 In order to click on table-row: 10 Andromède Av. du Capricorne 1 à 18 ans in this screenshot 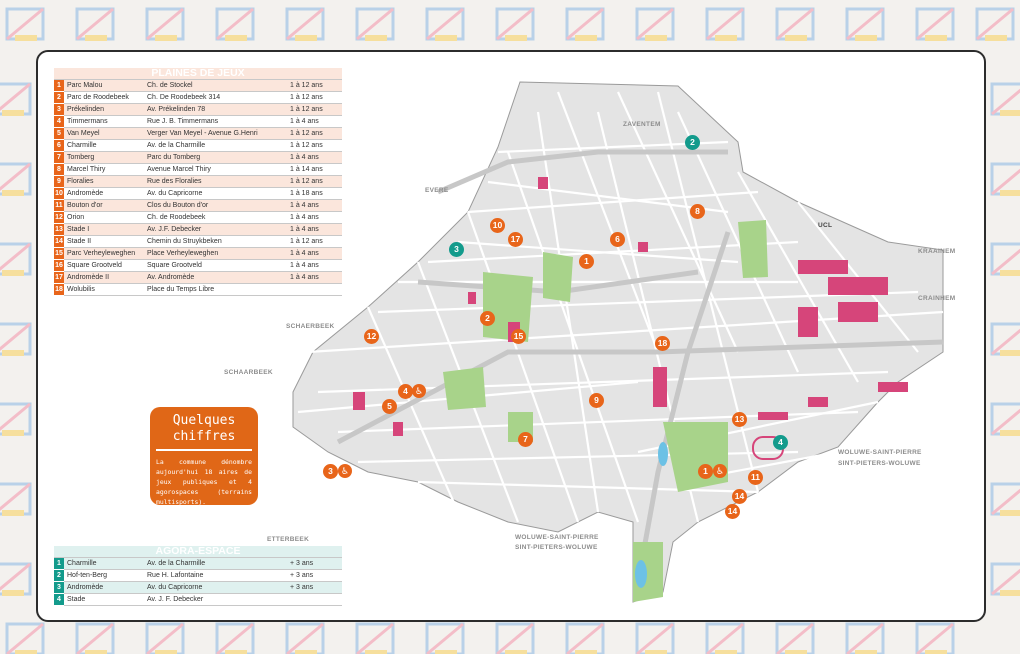, I will do `click(198, 194)`.